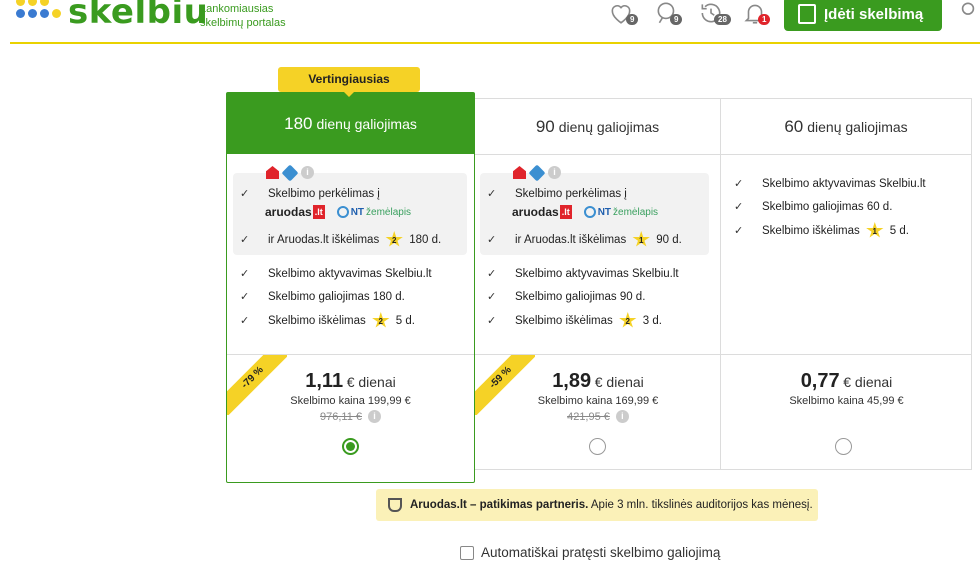 The height and width of the screenshot is (562, 980). Describe the element at coordinates (571, 239) in the screenshot. I see `feature-text: ir Aruodas.lt iškėlimas` at that location.